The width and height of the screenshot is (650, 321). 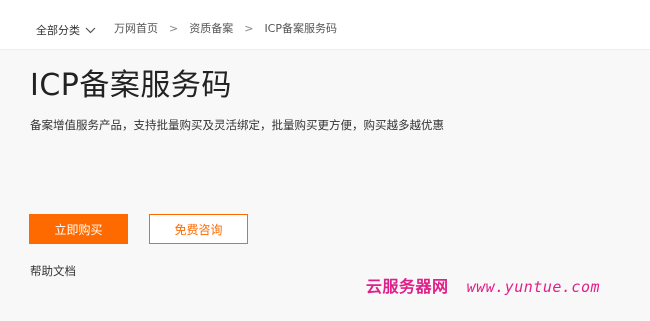 What do you see at coordinates (211, 28) in the screenshot?
I see `breadcrumb-item-qualification-filing: 资质备案` at bounding box center [211, 28].